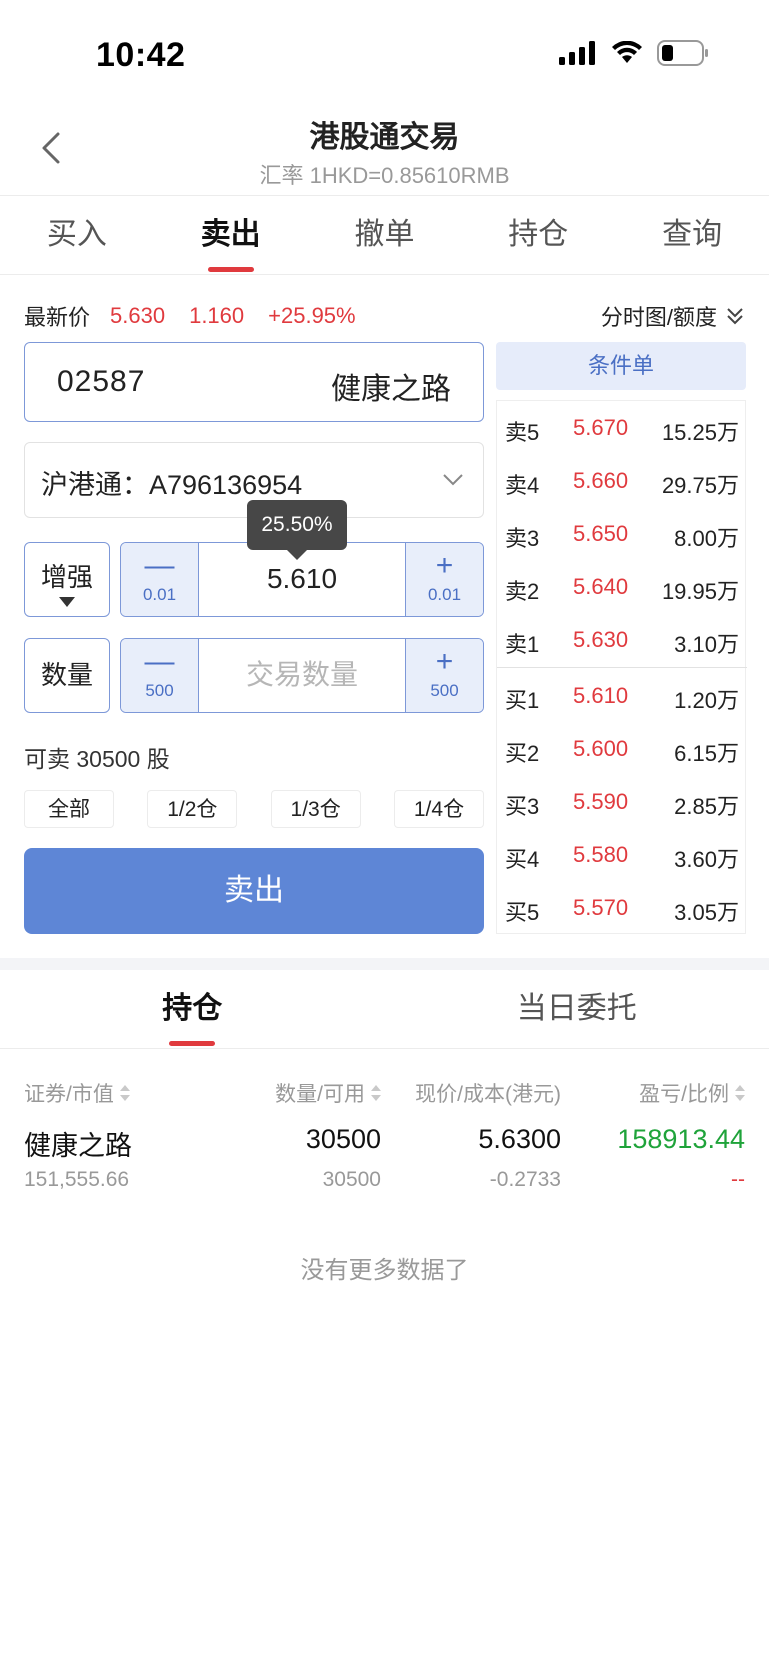 This screenshot has width=769, height=1665. What do you see at coordinates (522, 644) in the screenshot?
I see `ask-level: 卖1` at bounding box center [522, 644].